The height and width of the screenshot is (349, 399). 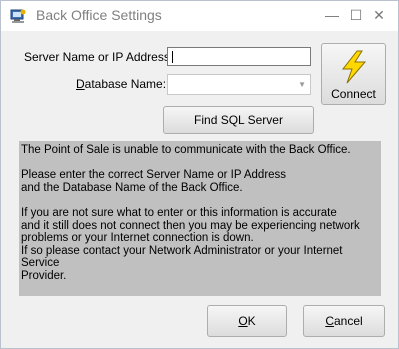 What do you see at coordinates (239, 56) in the screenshot?
I see `server-name-input` at bounding box center [239, 56].